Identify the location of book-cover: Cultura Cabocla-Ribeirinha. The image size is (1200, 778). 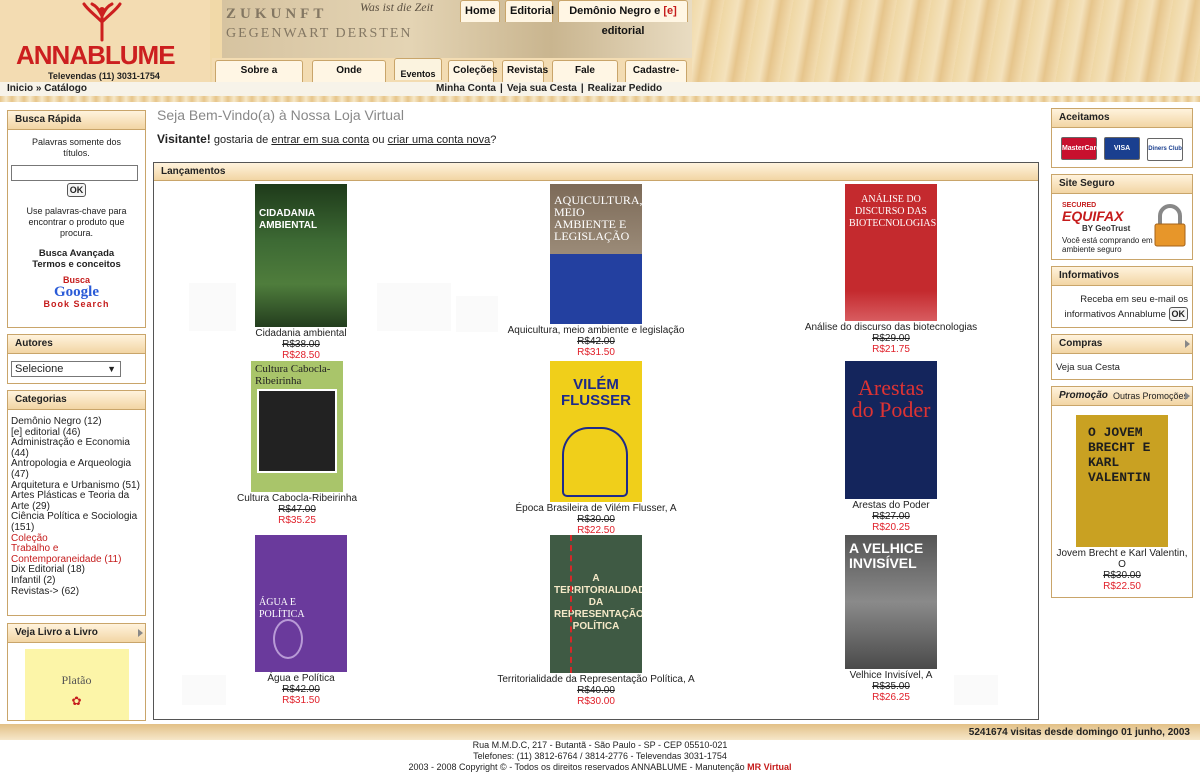
(297, 426).